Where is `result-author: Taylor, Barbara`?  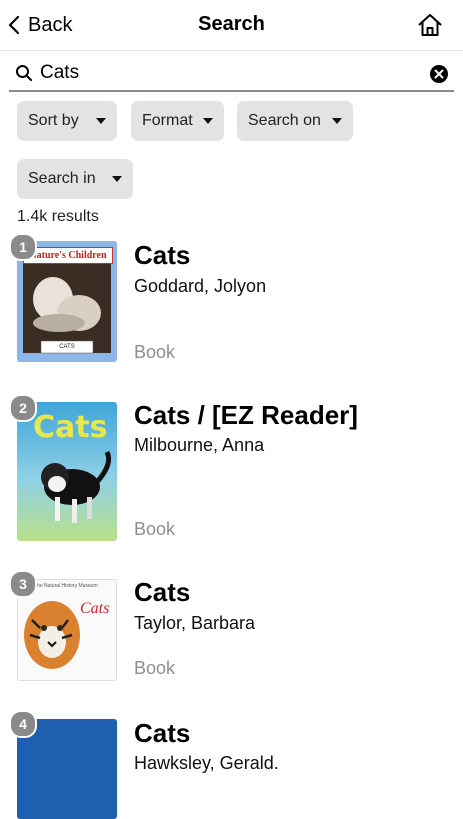 result-author: Taylor, Barbara is located at coordinates (195, 623).